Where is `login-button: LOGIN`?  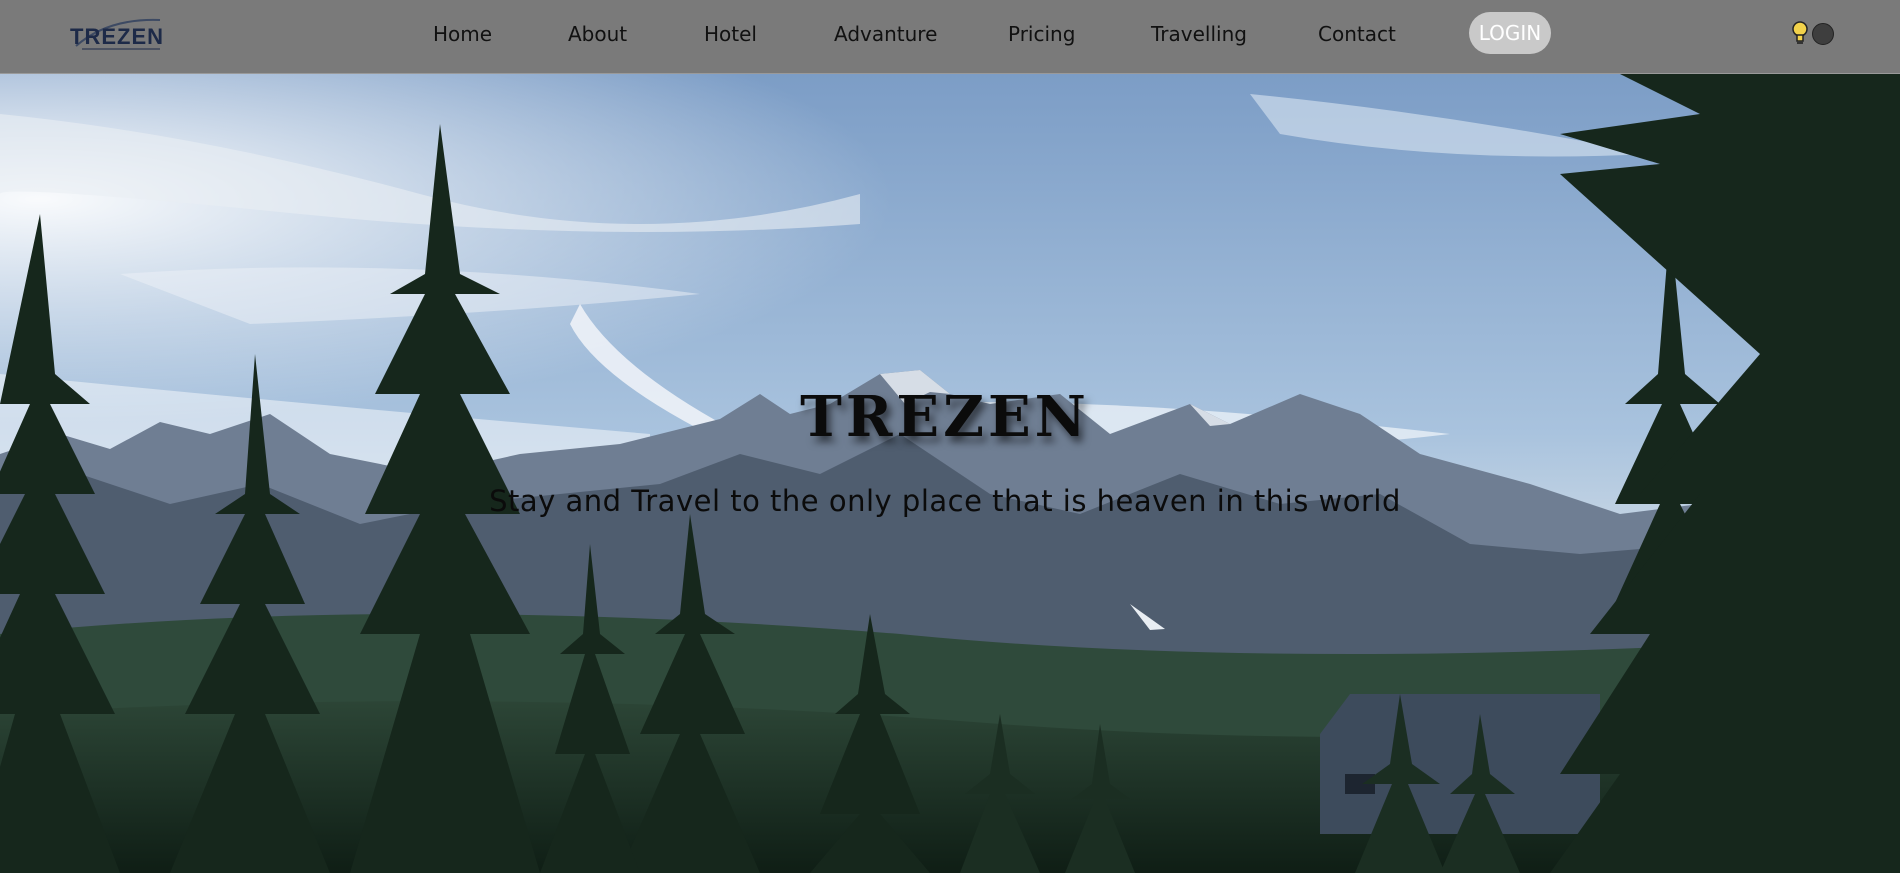 login-button: LOGIN is located at coordinates (1510, 33).